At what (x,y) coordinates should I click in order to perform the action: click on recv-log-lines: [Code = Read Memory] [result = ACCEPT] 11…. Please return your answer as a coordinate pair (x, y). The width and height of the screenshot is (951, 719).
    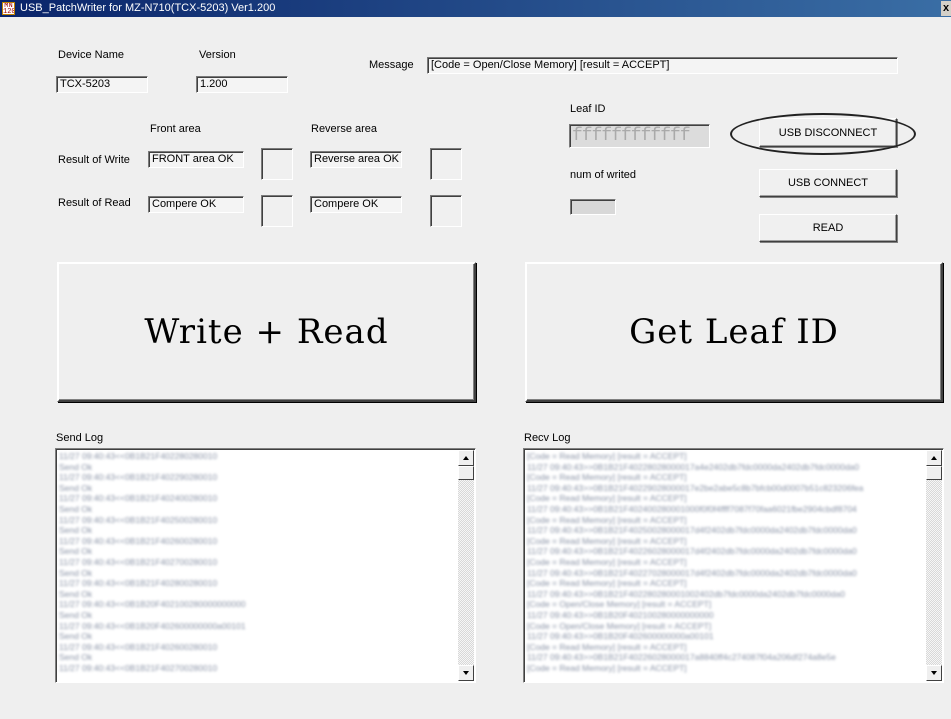
    Looking at the image, I should click on (725, 565).